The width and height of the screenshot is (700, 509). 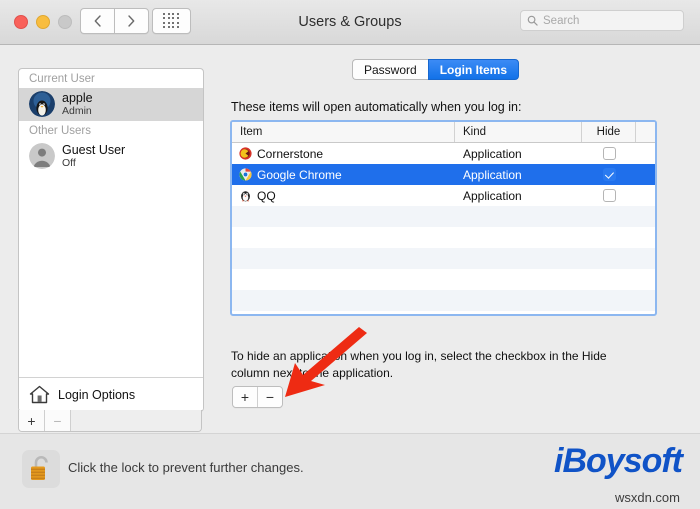 I want to click on chevron-right-icon, so click(x=131, y=21).